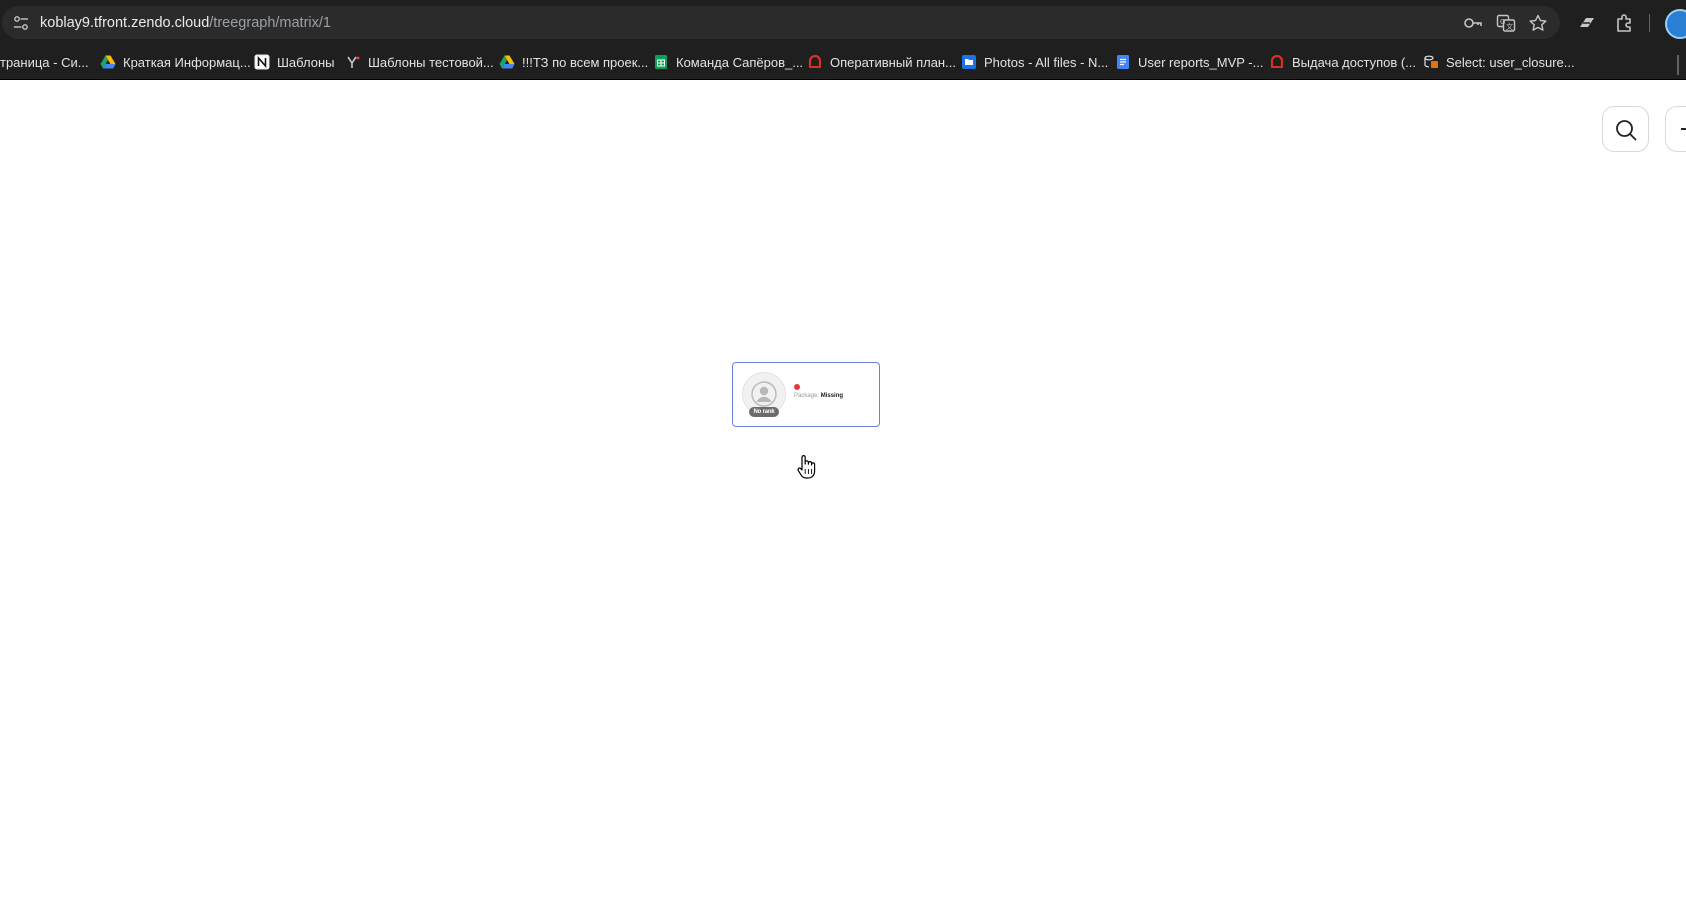 This screenshot has height=922, width=1686. Describe the element at coordinates (1538, 23) in the screenshot. I see `bookmark-star-icon` at that location.